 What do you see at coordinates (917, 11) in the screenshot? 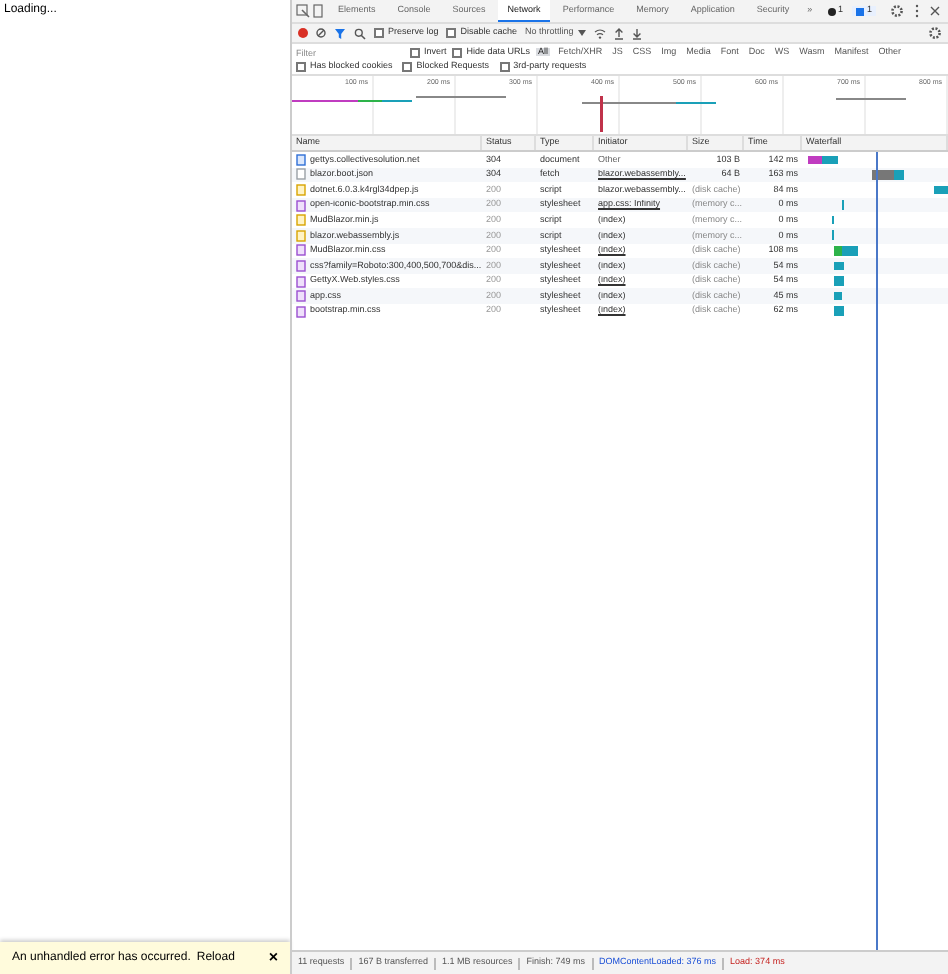
I see `more-menu-icon` at bounding box center [917, 11].